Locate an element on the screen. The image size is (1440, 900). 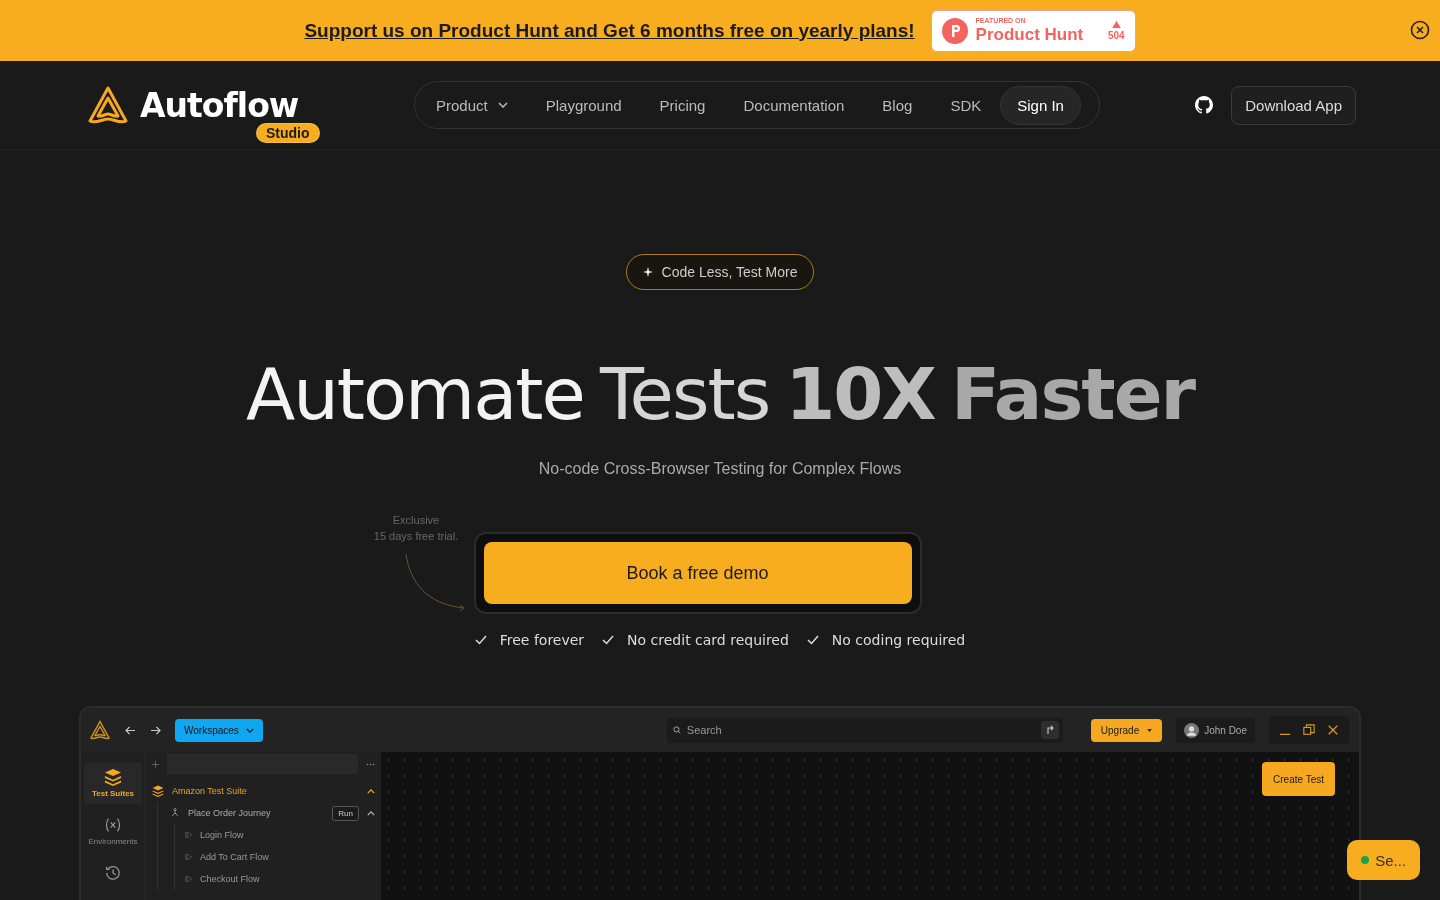
github-icon is located at coordinates (1204, 105).